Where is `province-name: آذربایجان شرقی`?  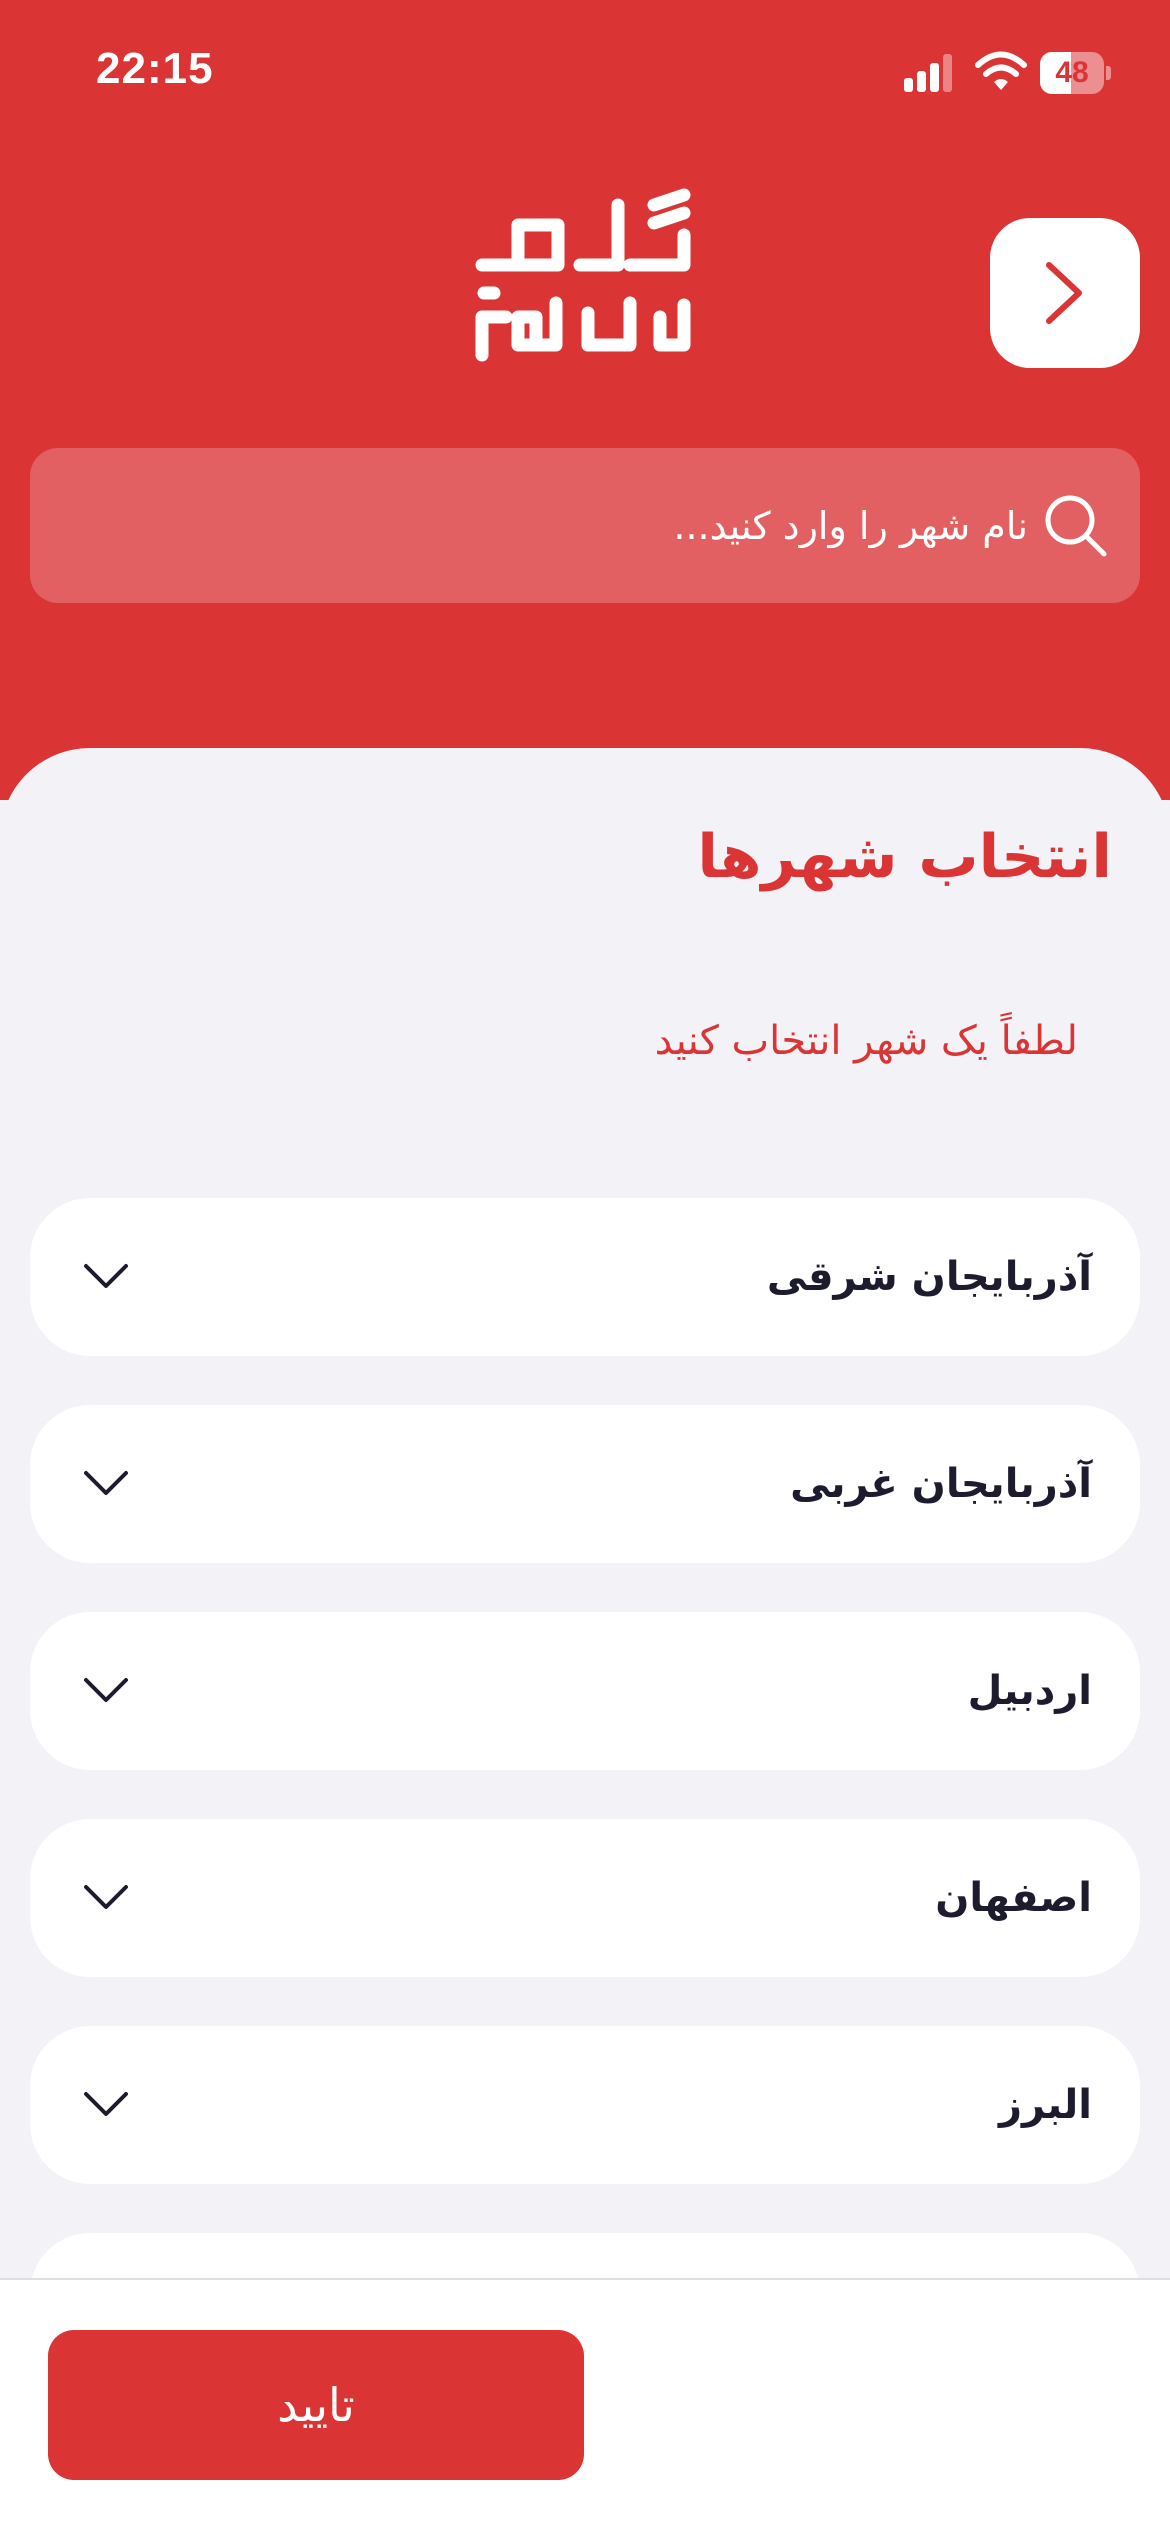
province-name: آذربایجان شرقی is located at coordinates (929, 1277).